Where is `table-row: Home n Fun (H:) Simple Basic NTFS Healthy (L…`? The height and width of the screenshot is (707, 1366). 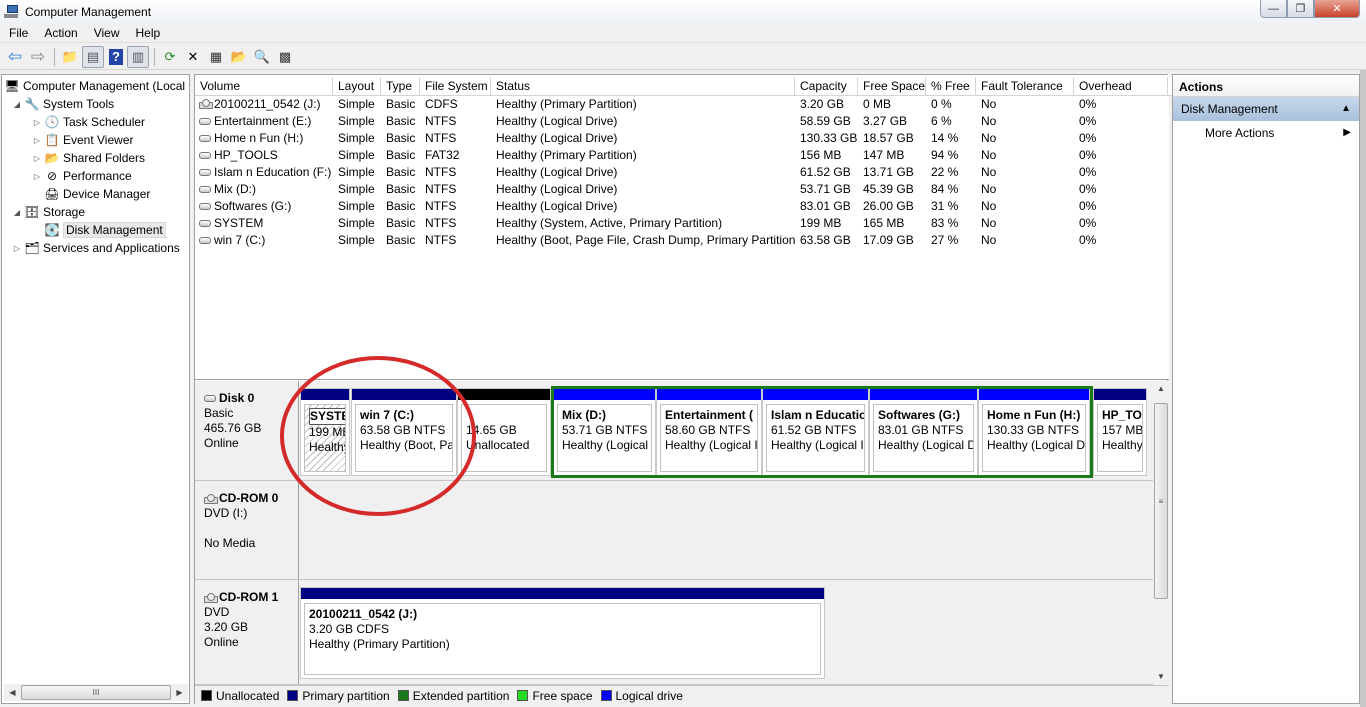
table-row: Home n Fun (H:) Simple Basic NTFS Healthy (L… is located at coordinates (681, 138).